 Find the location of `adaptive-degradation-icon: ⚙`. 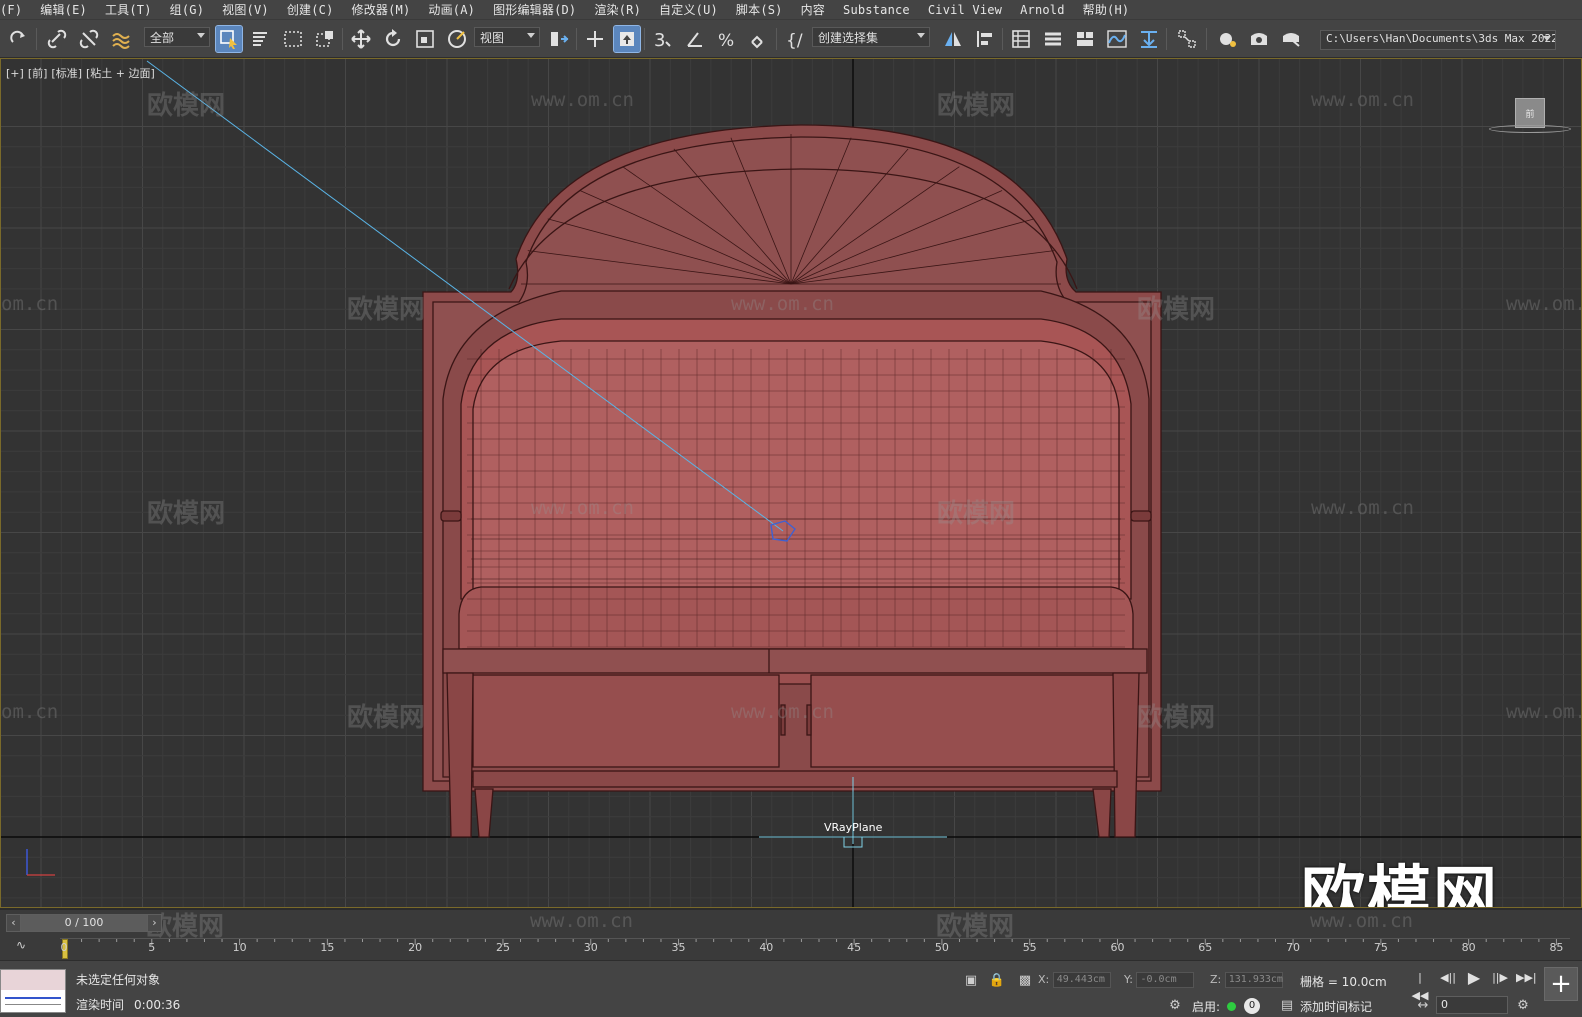

adaptive-degradation-icon: ⚙ is located at coordinates (1175, 1005).